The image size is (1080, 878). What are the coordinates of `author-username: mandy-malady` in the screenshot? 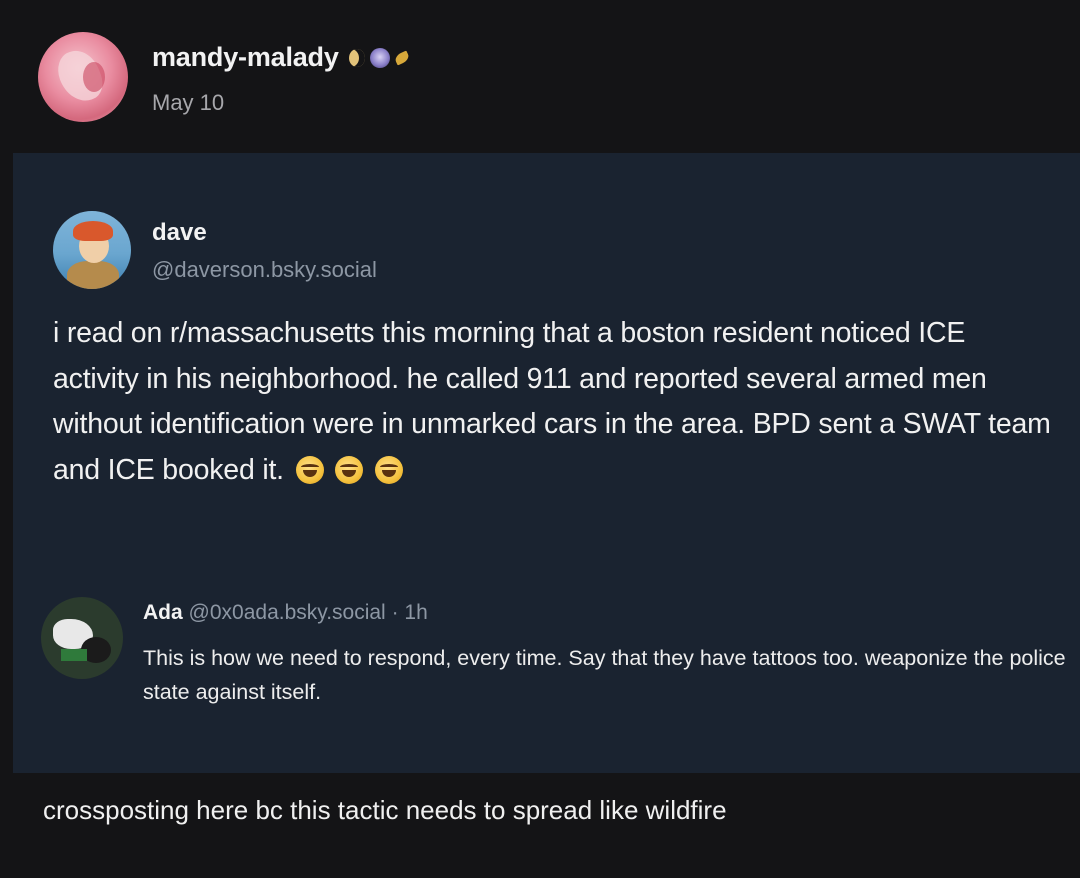 It's located at (245, 57).